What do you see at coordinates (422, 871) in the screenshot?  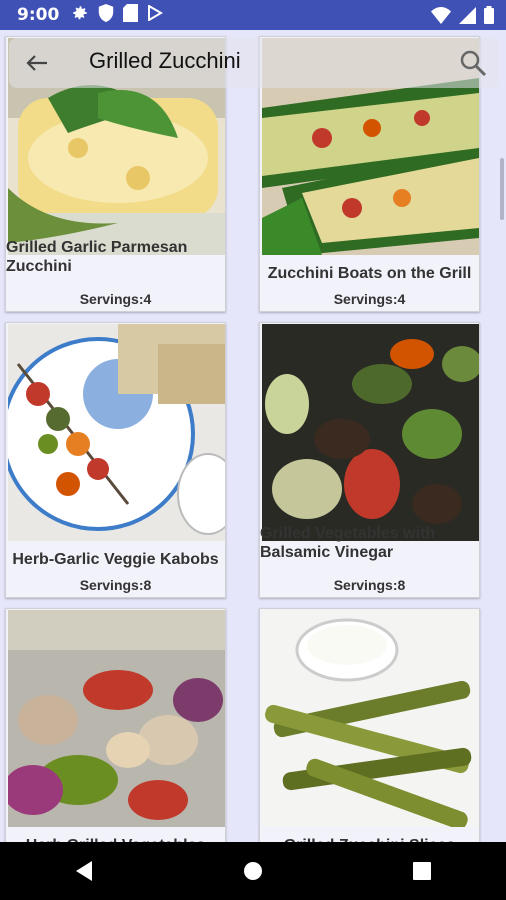 I see `recents-square-icon` at bounding box center [422, 871].